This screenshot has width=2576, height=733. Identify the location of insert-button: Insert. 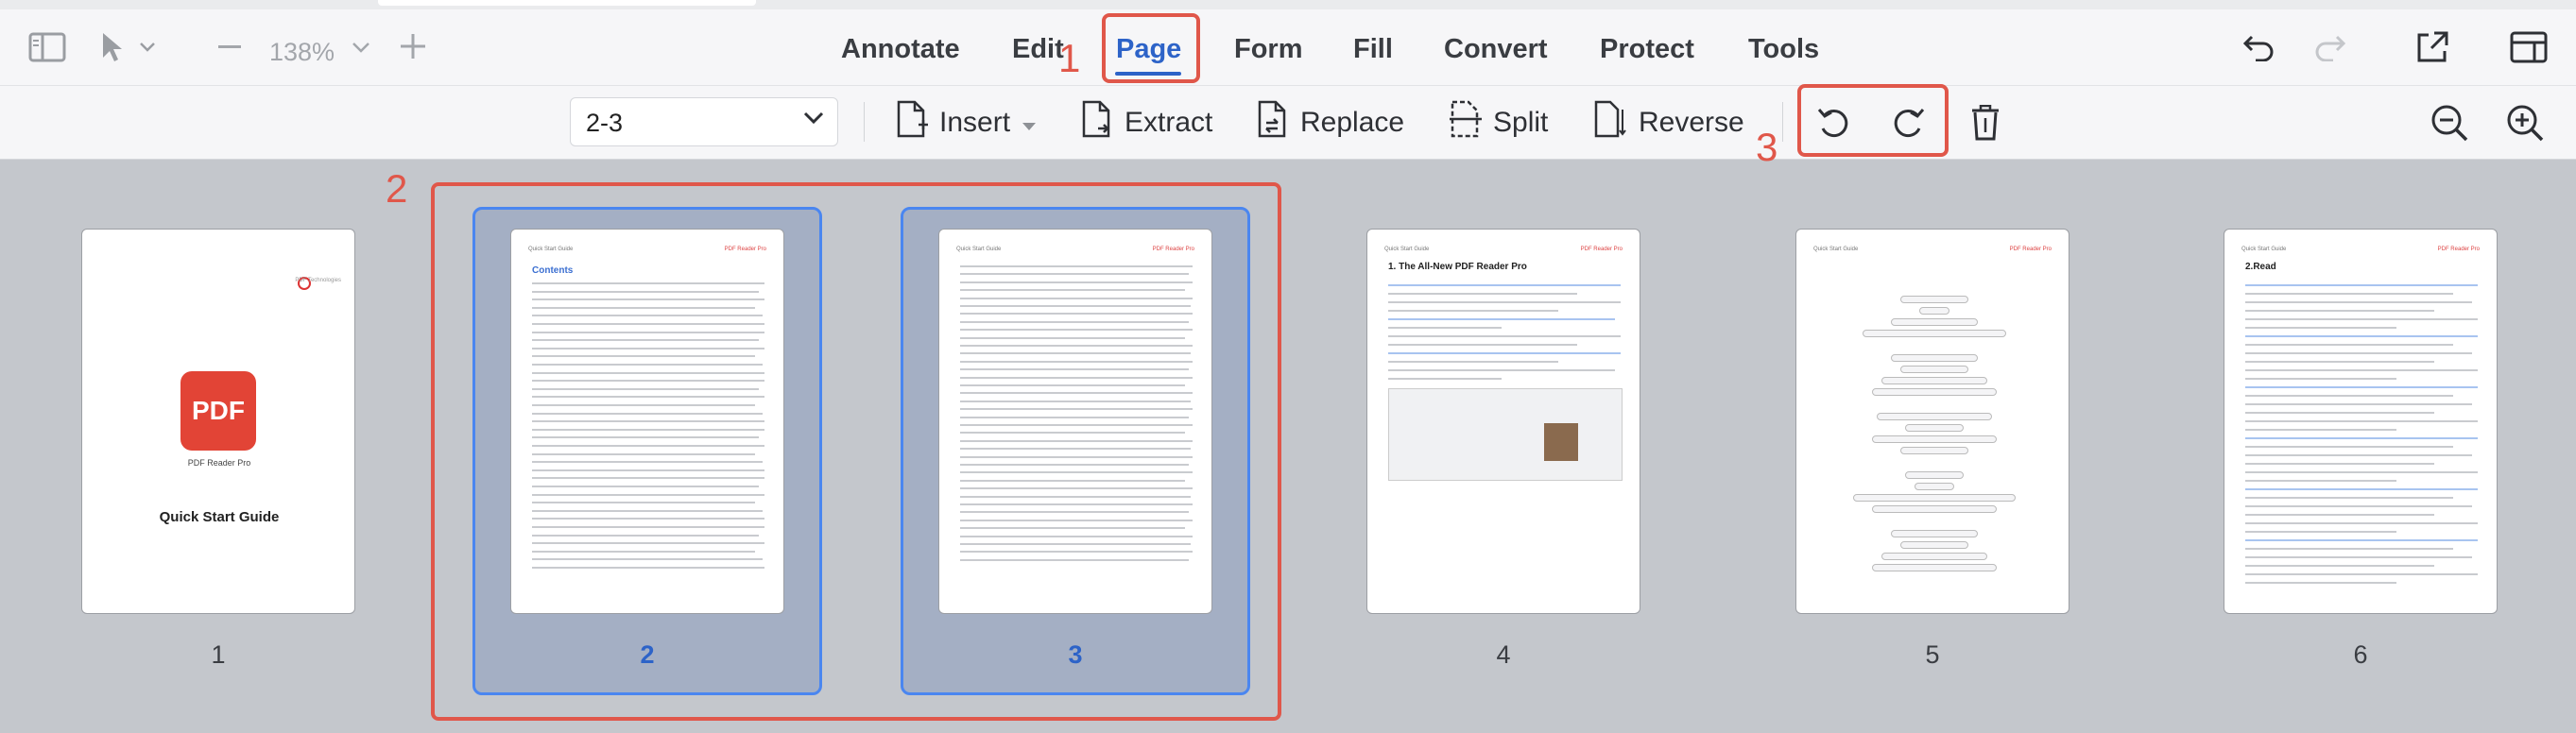
(966, 122).